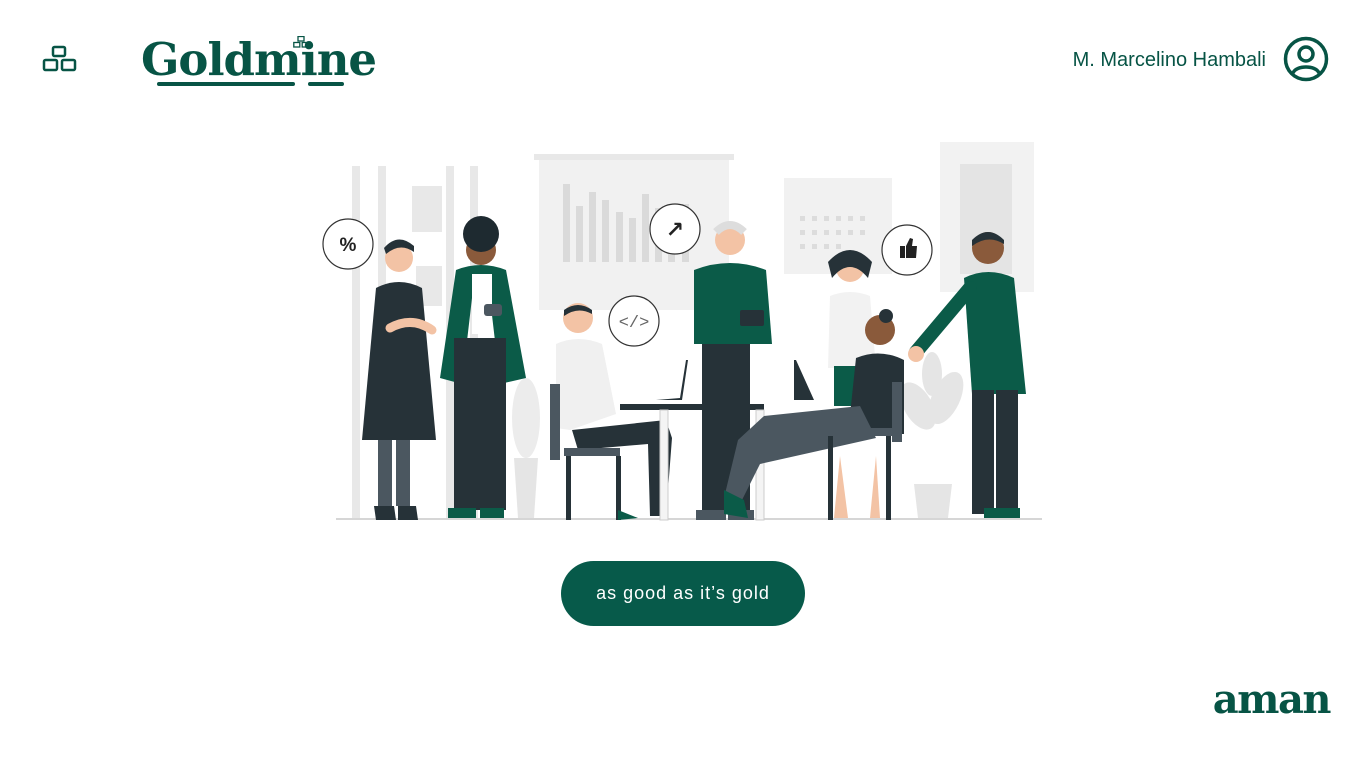 This screenshot has height=768, width=1366. I want to click on growth-arrow-icon: ↗, so click(675, 230).